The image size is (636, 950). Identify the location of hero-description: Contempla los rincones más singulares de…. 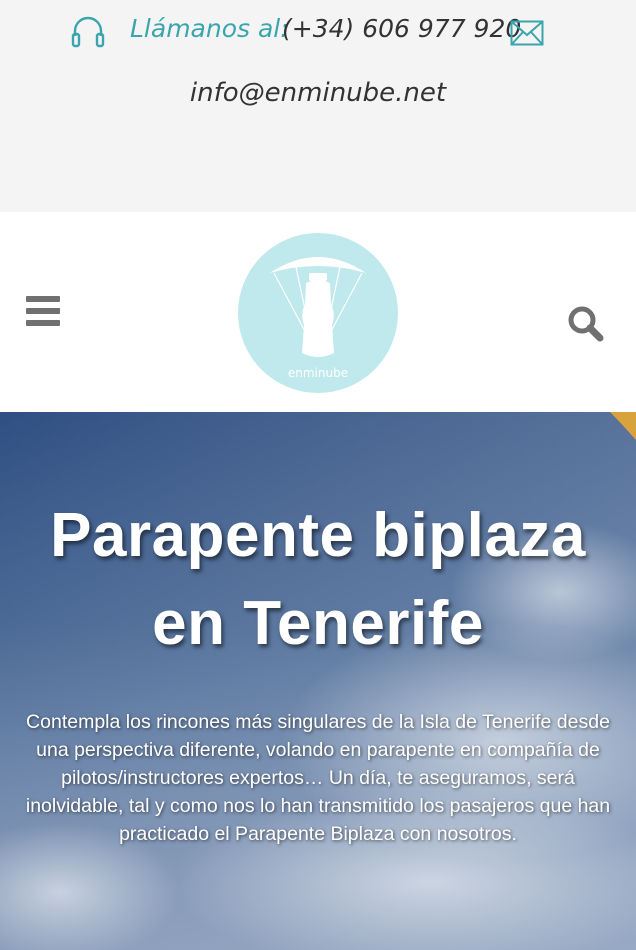
(318, 778).